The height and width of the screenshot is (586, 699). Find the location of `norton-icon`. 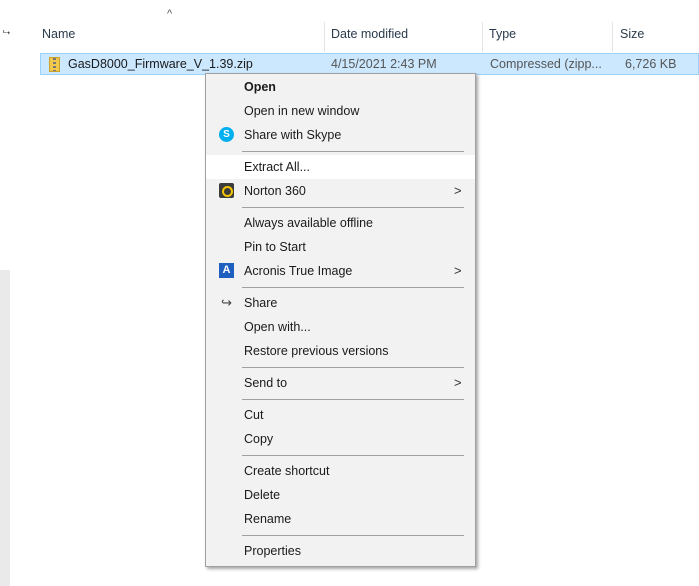

norton-icon is located at coordinates (226, 190).